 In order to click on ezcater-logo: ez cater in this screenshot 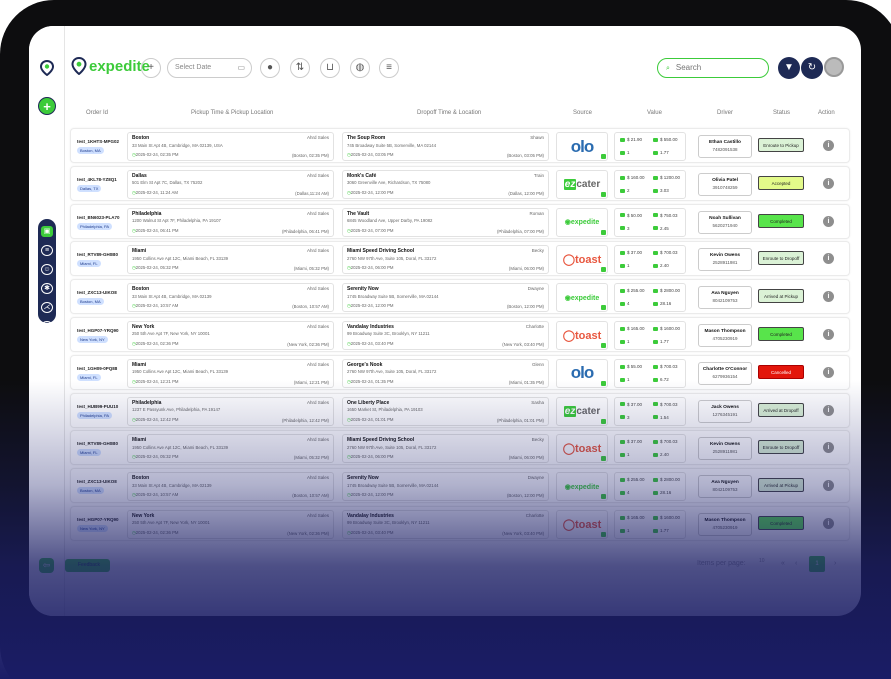, I will do `click(582, 411)`.